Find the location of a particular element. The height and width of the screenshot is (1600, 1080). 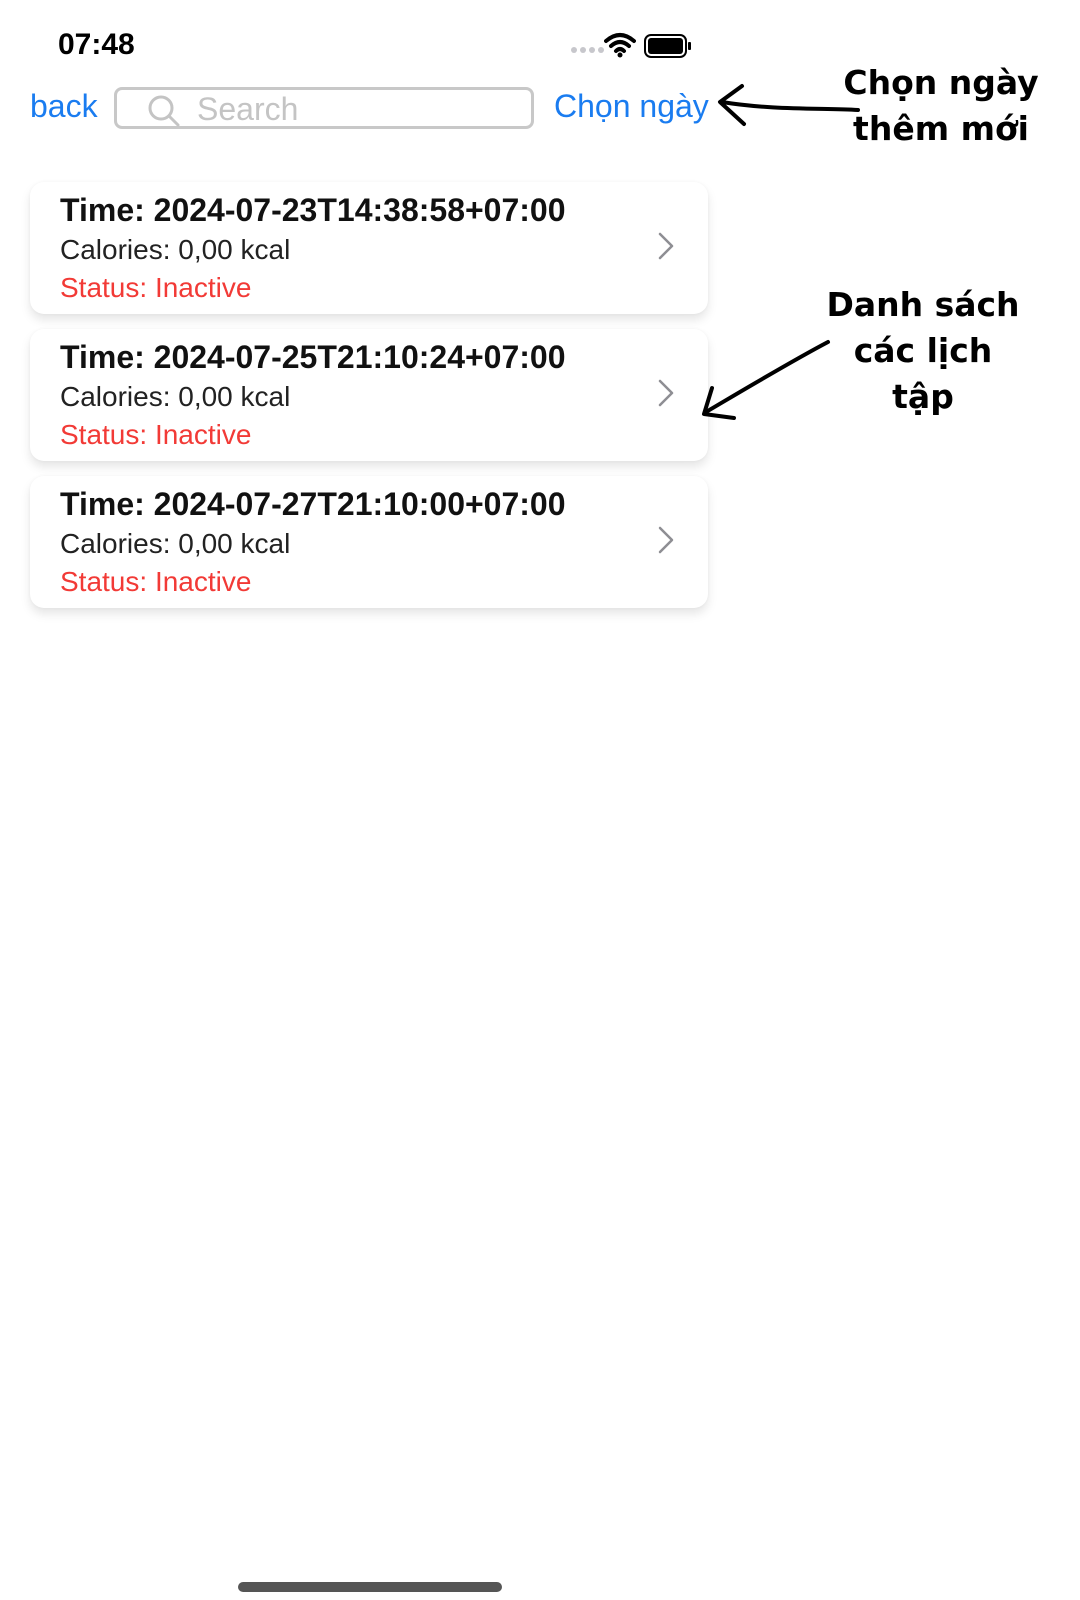

annotation-arrows is located at coordinates (781, 252).